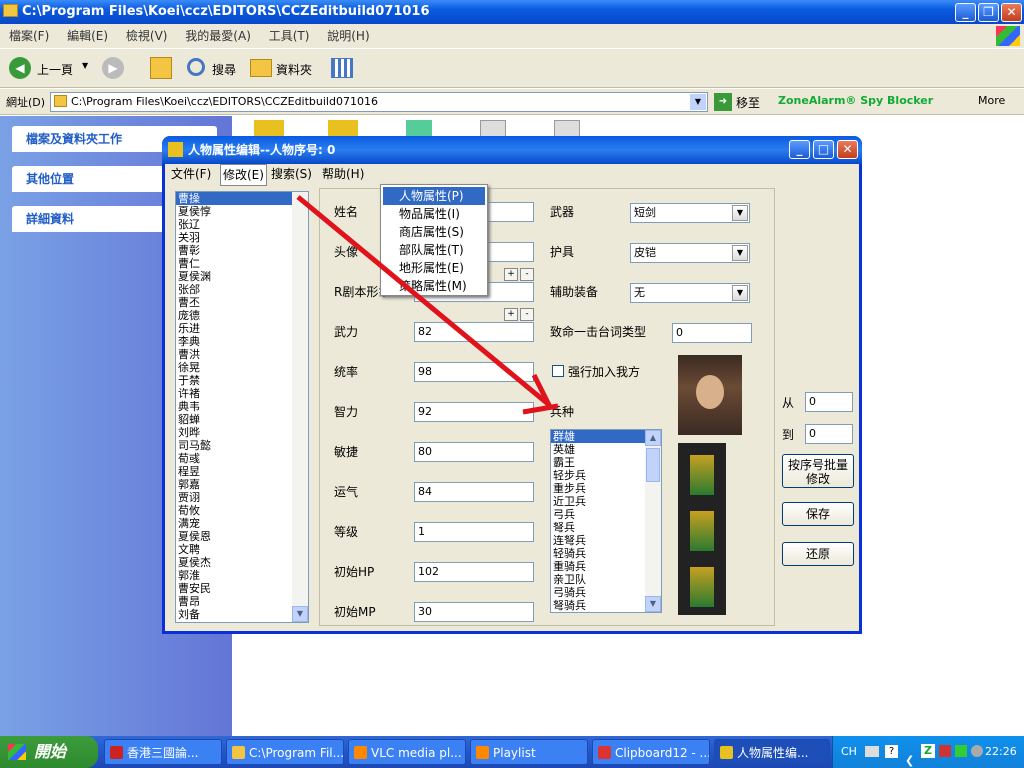 The width and height of the screenshot is (1024, 768). I want to click on character-list-item: 刘晔, so click(242, 432).